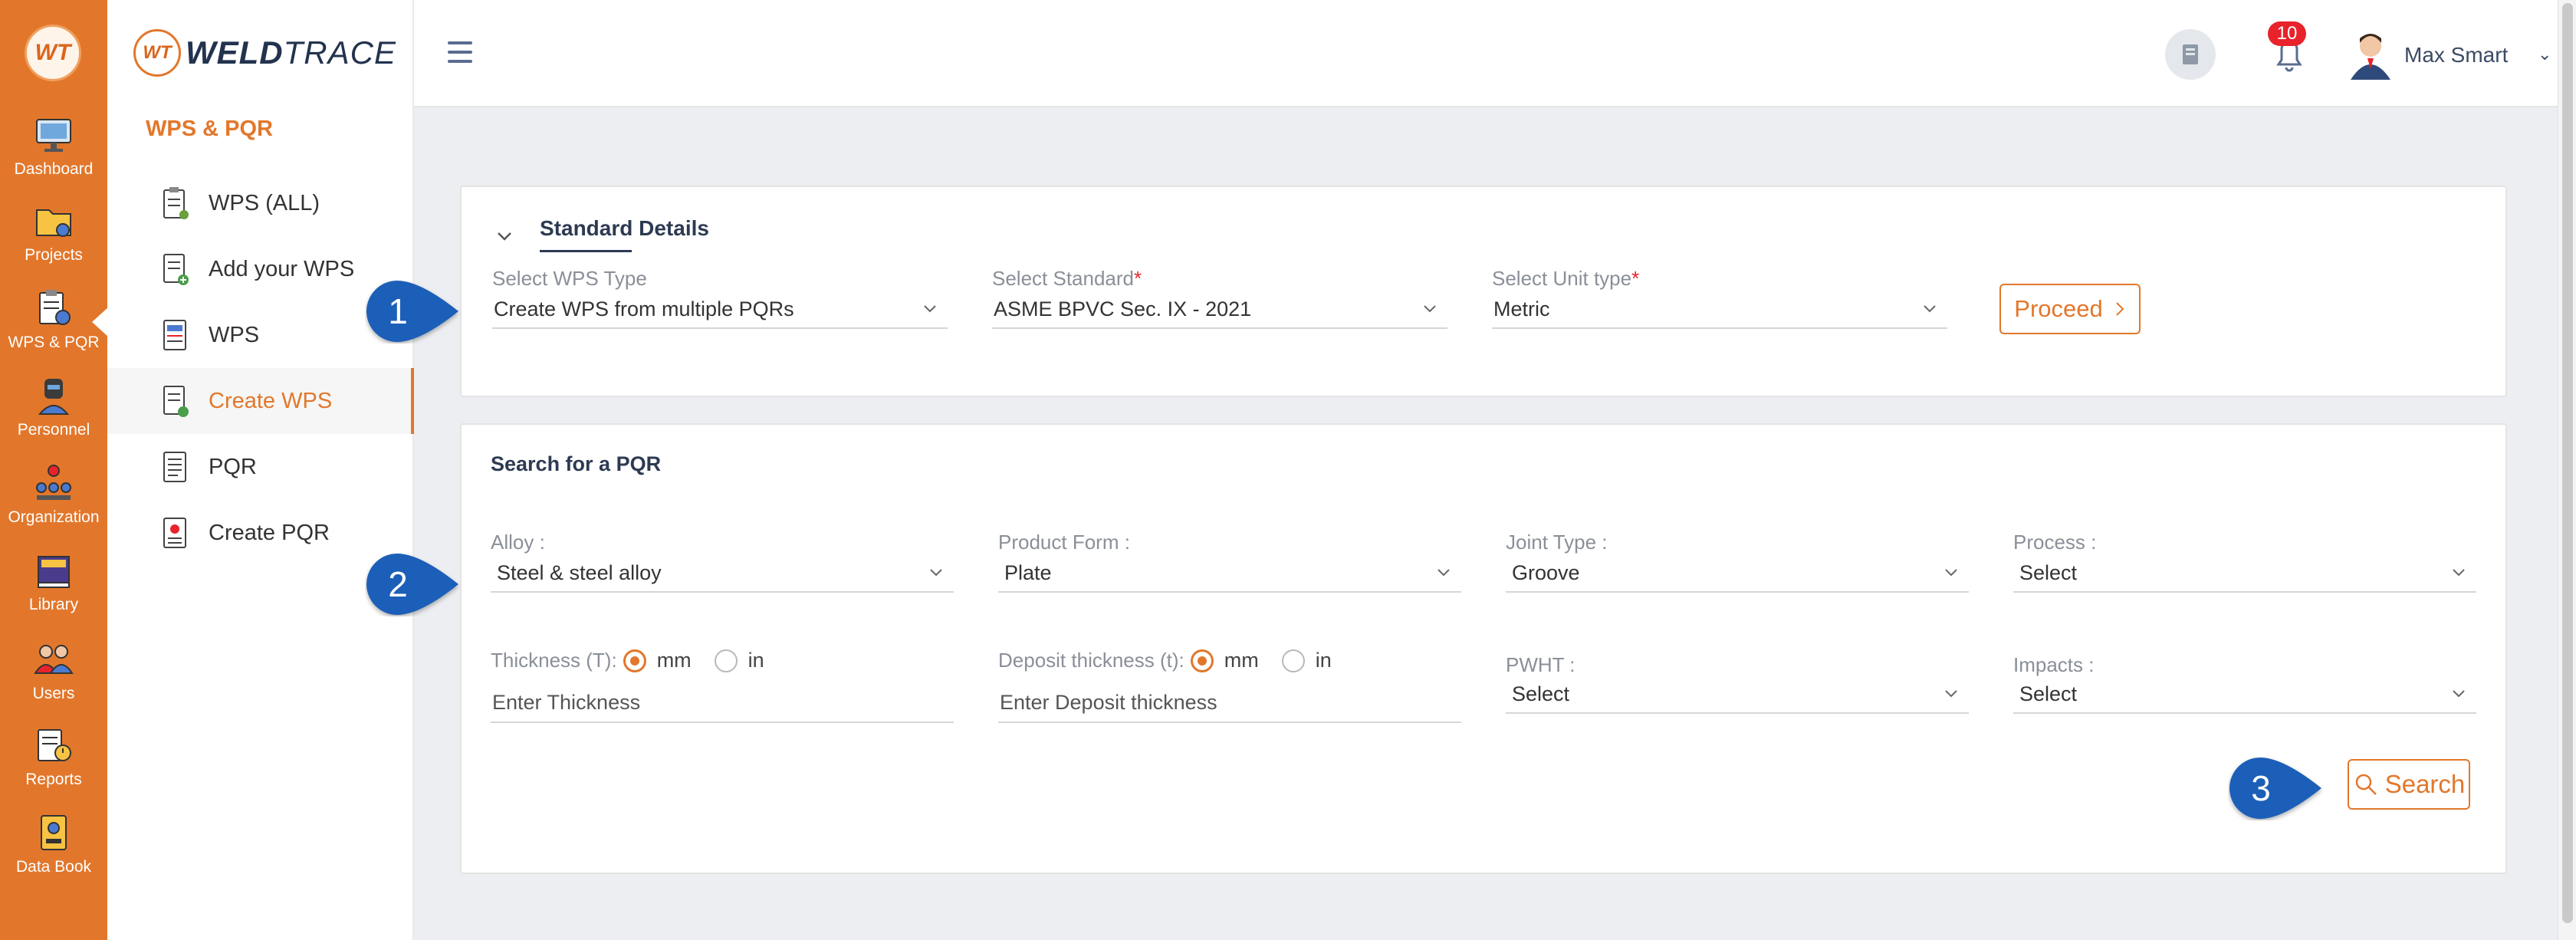  Describe the element at coordinates (580, 572) in the screenshot. I see `select-value: Steel & steel alloy` at that location.